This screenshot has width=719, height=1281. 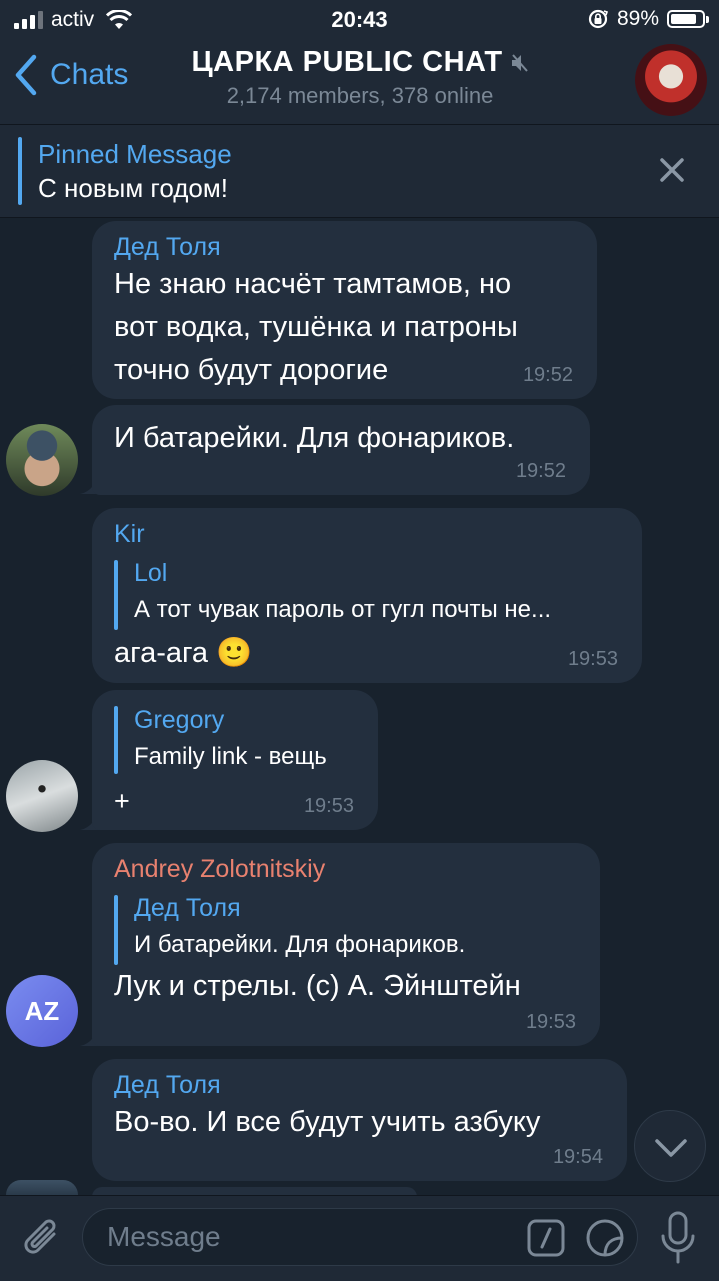 I want to click on reply-text: И батарейки. Для фонариков., so click(x=299, y=945).